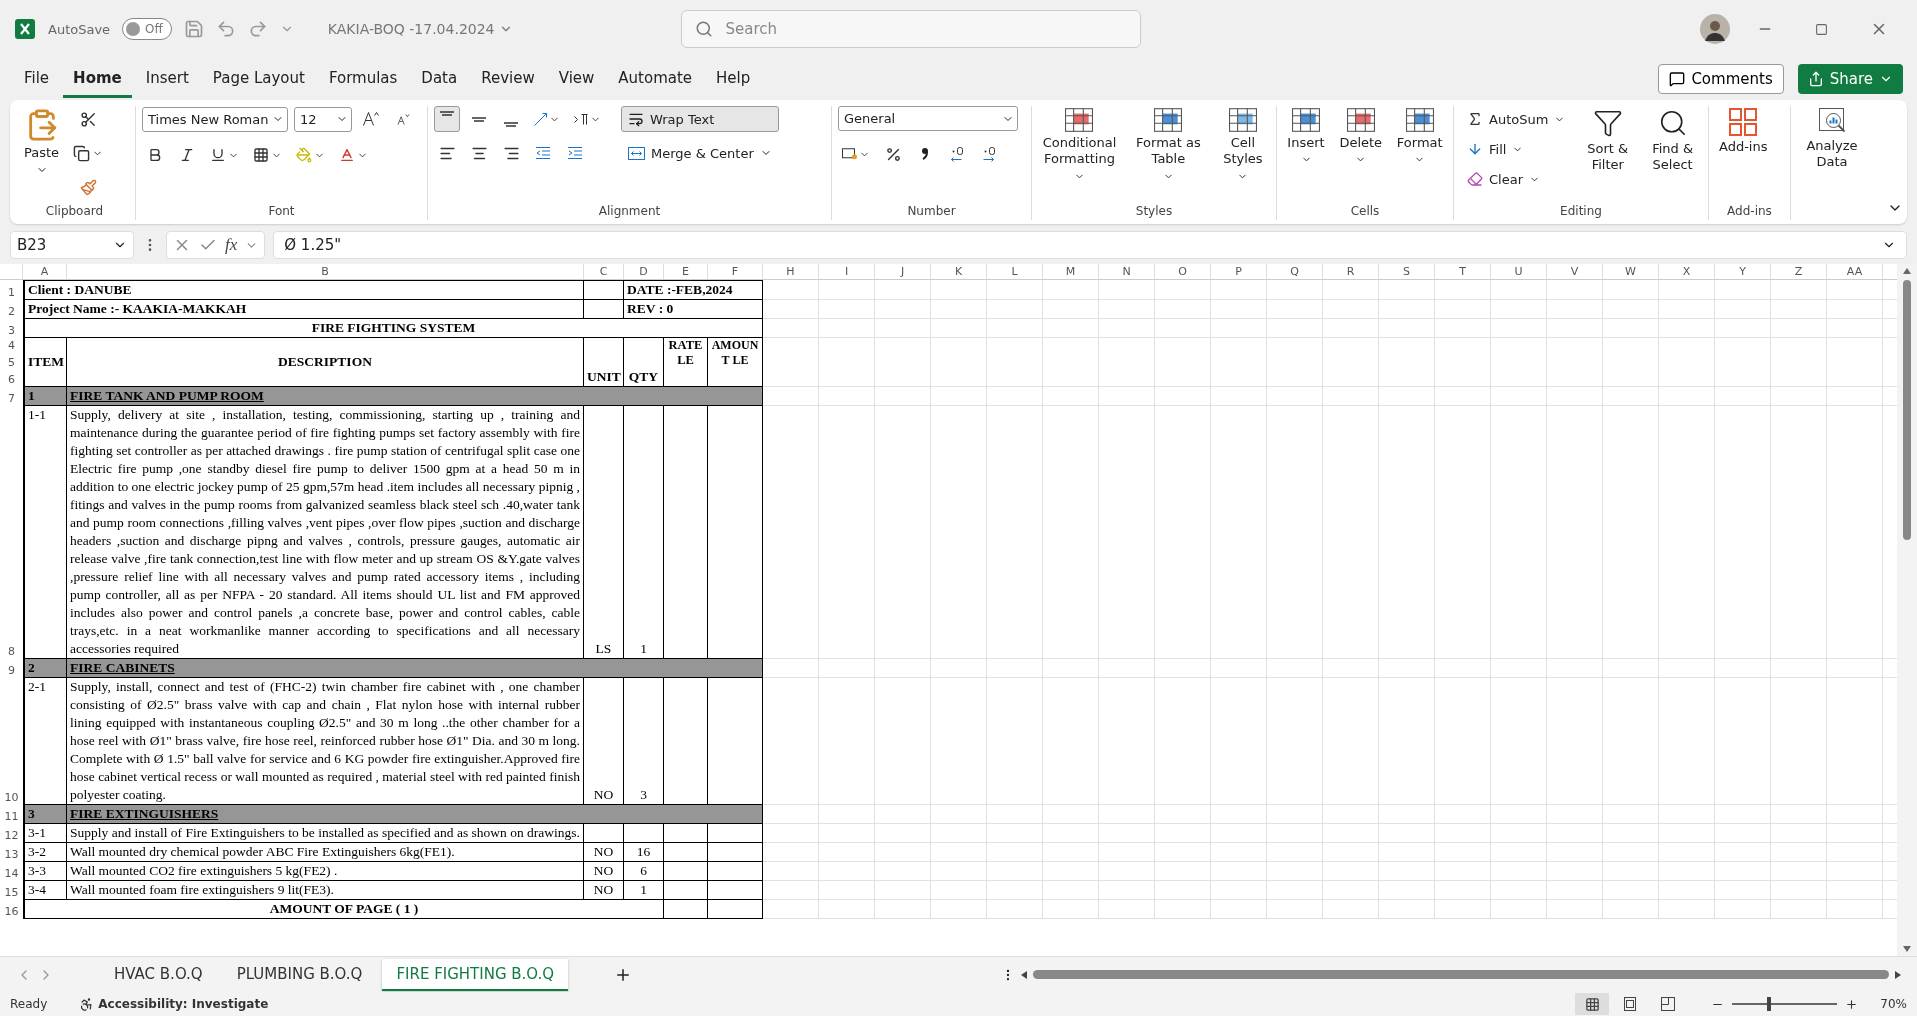 Image resolution: width=1917 pixels, height=1016 pixels. What do you see at coordinates (1898, 974) in the screenshot?
I see `scroll-right-icon` at bounding box center [1898, 974].